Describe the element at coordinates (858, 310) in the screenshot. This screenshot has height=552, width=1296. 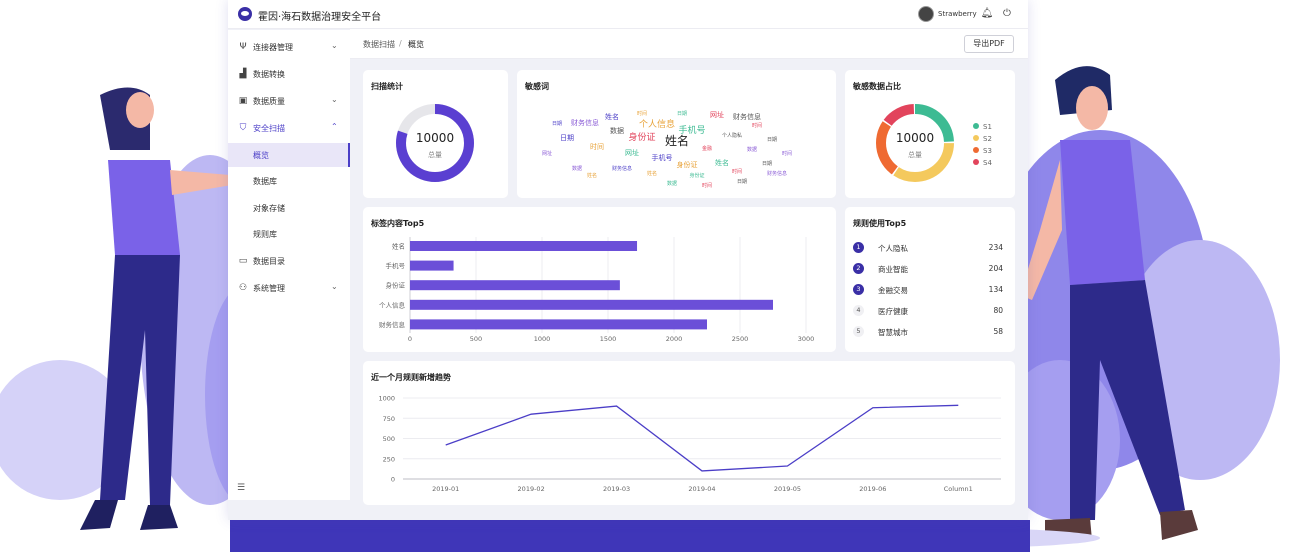
I see `rank-badge: 4` at that location.